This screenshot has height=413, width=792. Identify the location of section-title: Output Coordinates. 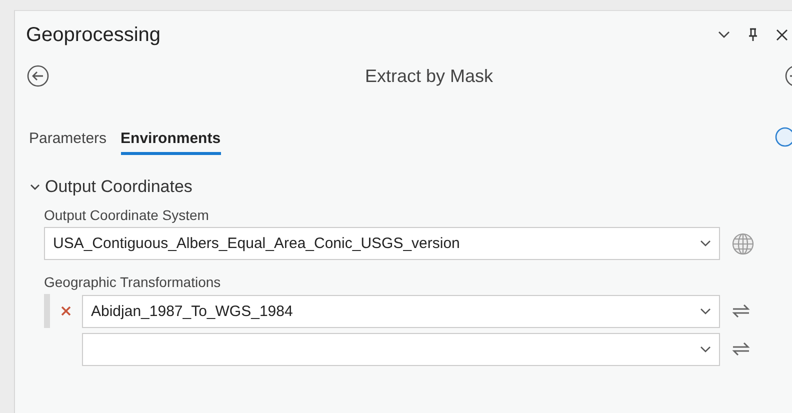
(118, 187).